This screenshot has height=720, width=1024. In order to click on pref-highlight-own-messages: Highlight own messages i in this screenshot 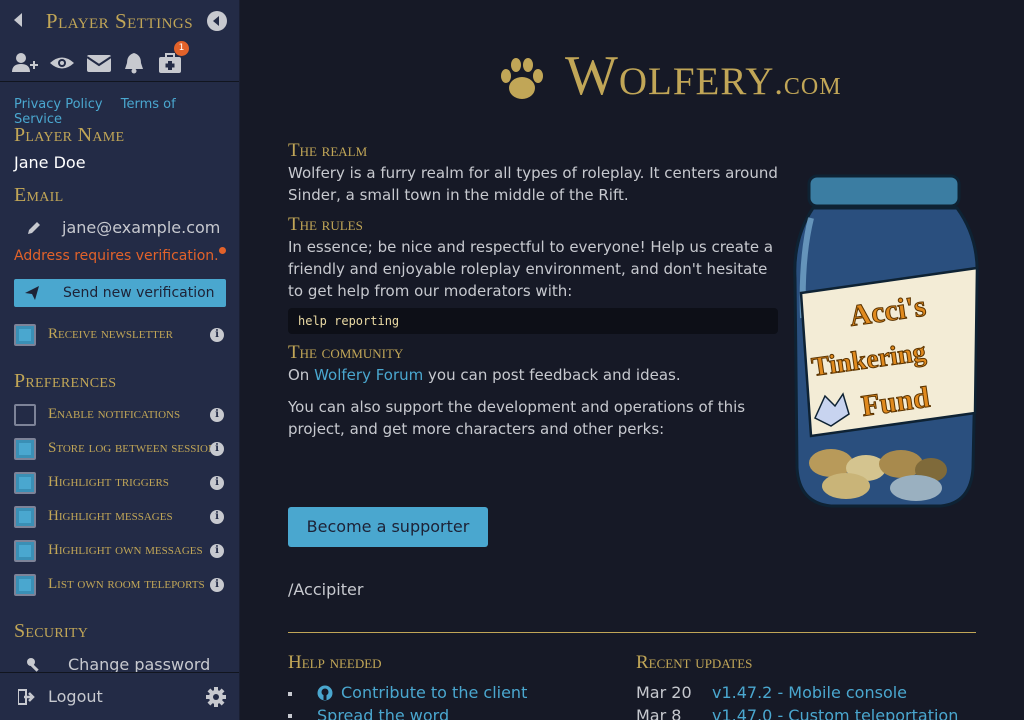, I will do `click(120, 551)`.